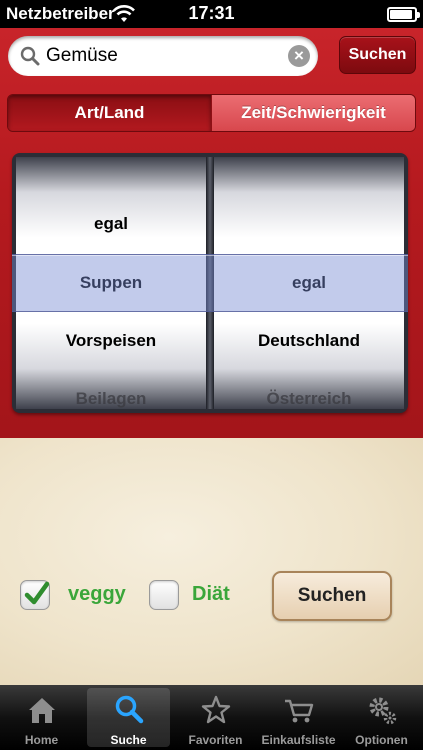 The width and height of the screenshot is (423, 750). I want to click on diaet-checkbox, so click(164, 595).